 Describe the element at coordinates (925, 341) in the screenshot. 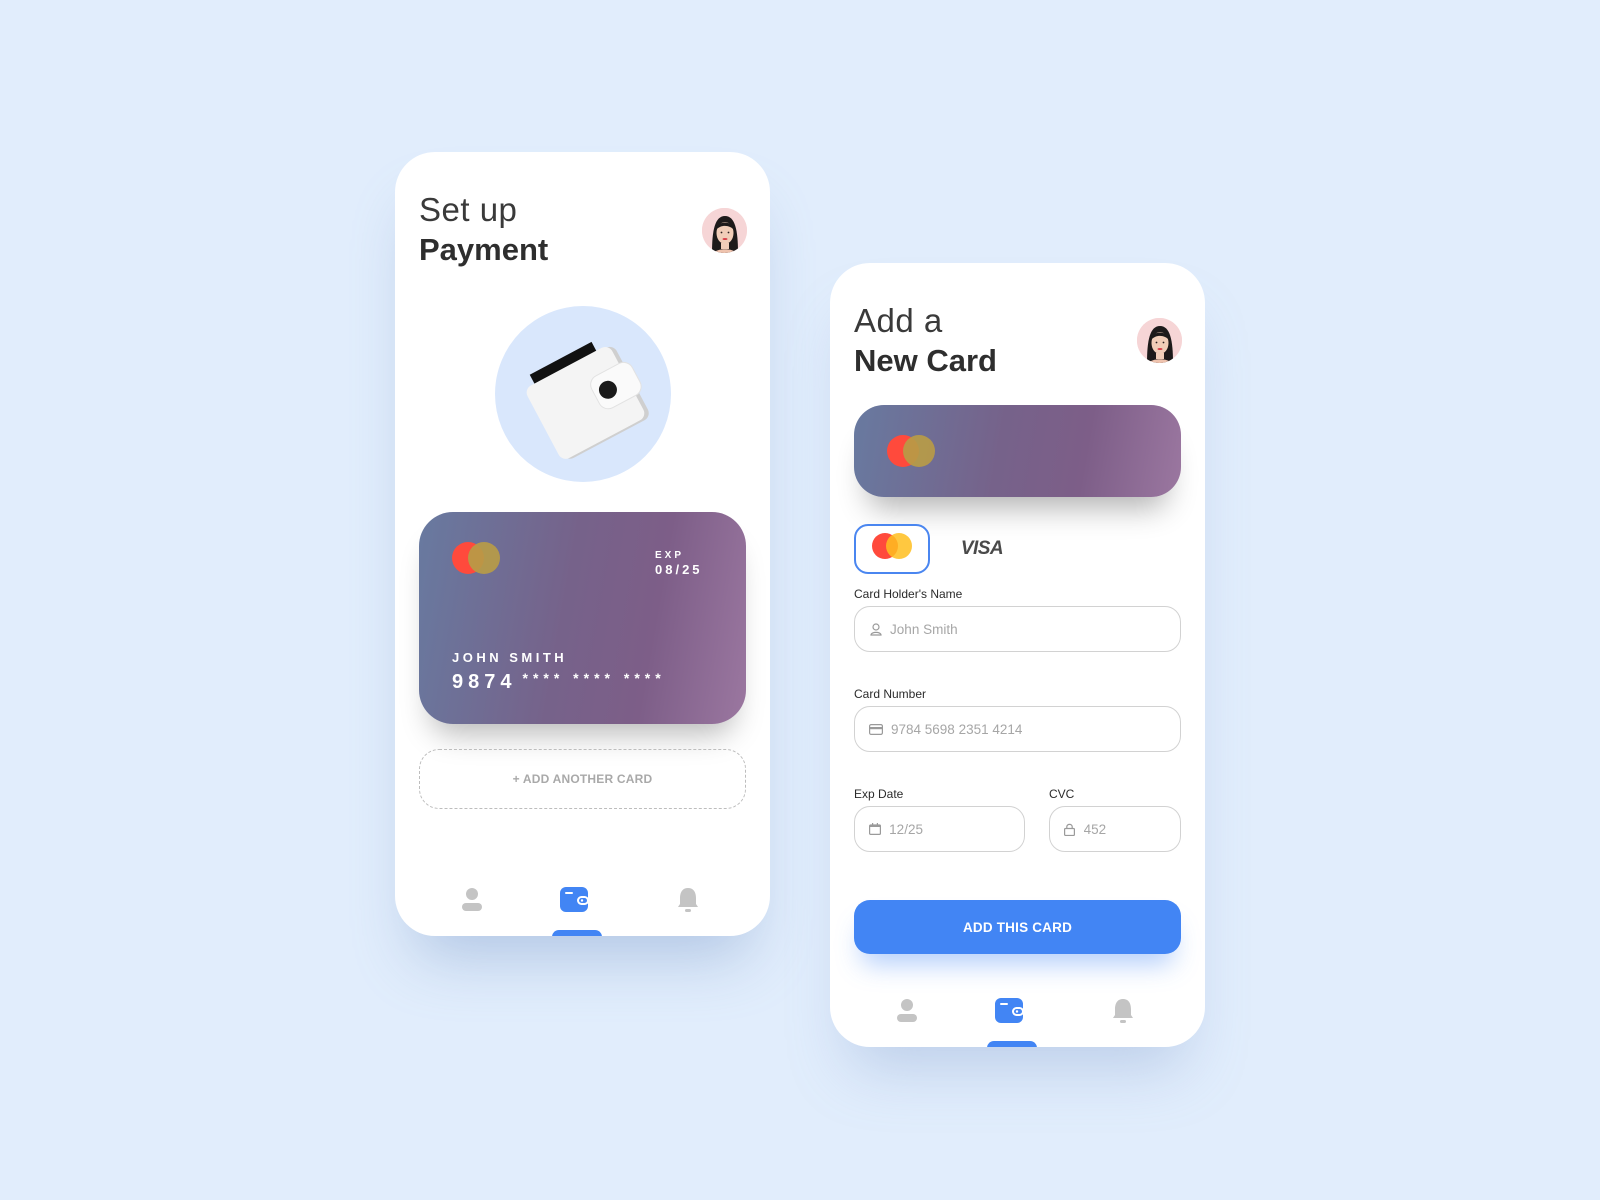

I see `page-title: Add a New Card` at that location.